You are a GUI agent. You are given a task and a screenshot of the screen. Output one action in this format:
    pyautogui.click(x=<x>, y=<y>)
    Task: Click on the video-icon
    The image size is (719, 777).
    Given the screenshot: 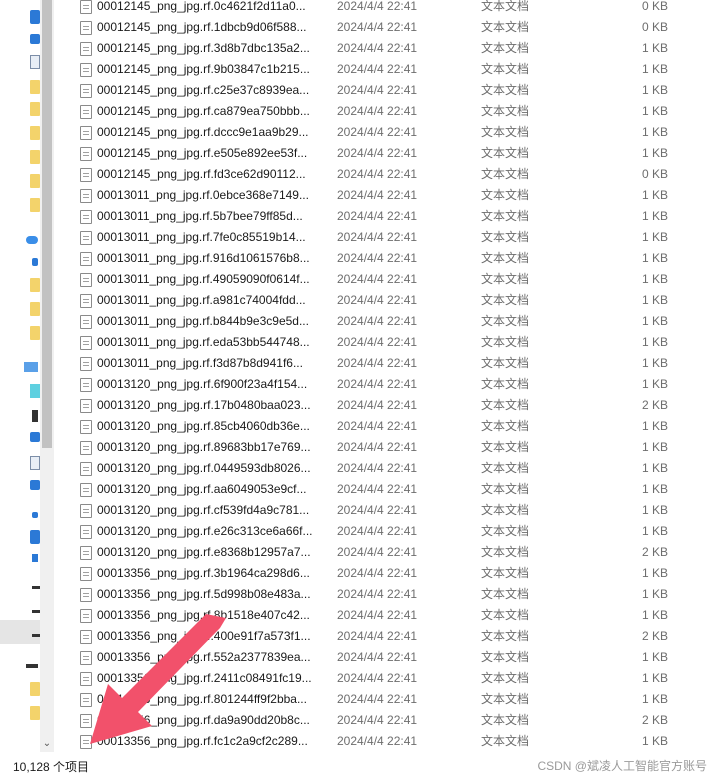 What is the action you would take?
    pyautogui.click(x=35, y=416)
    